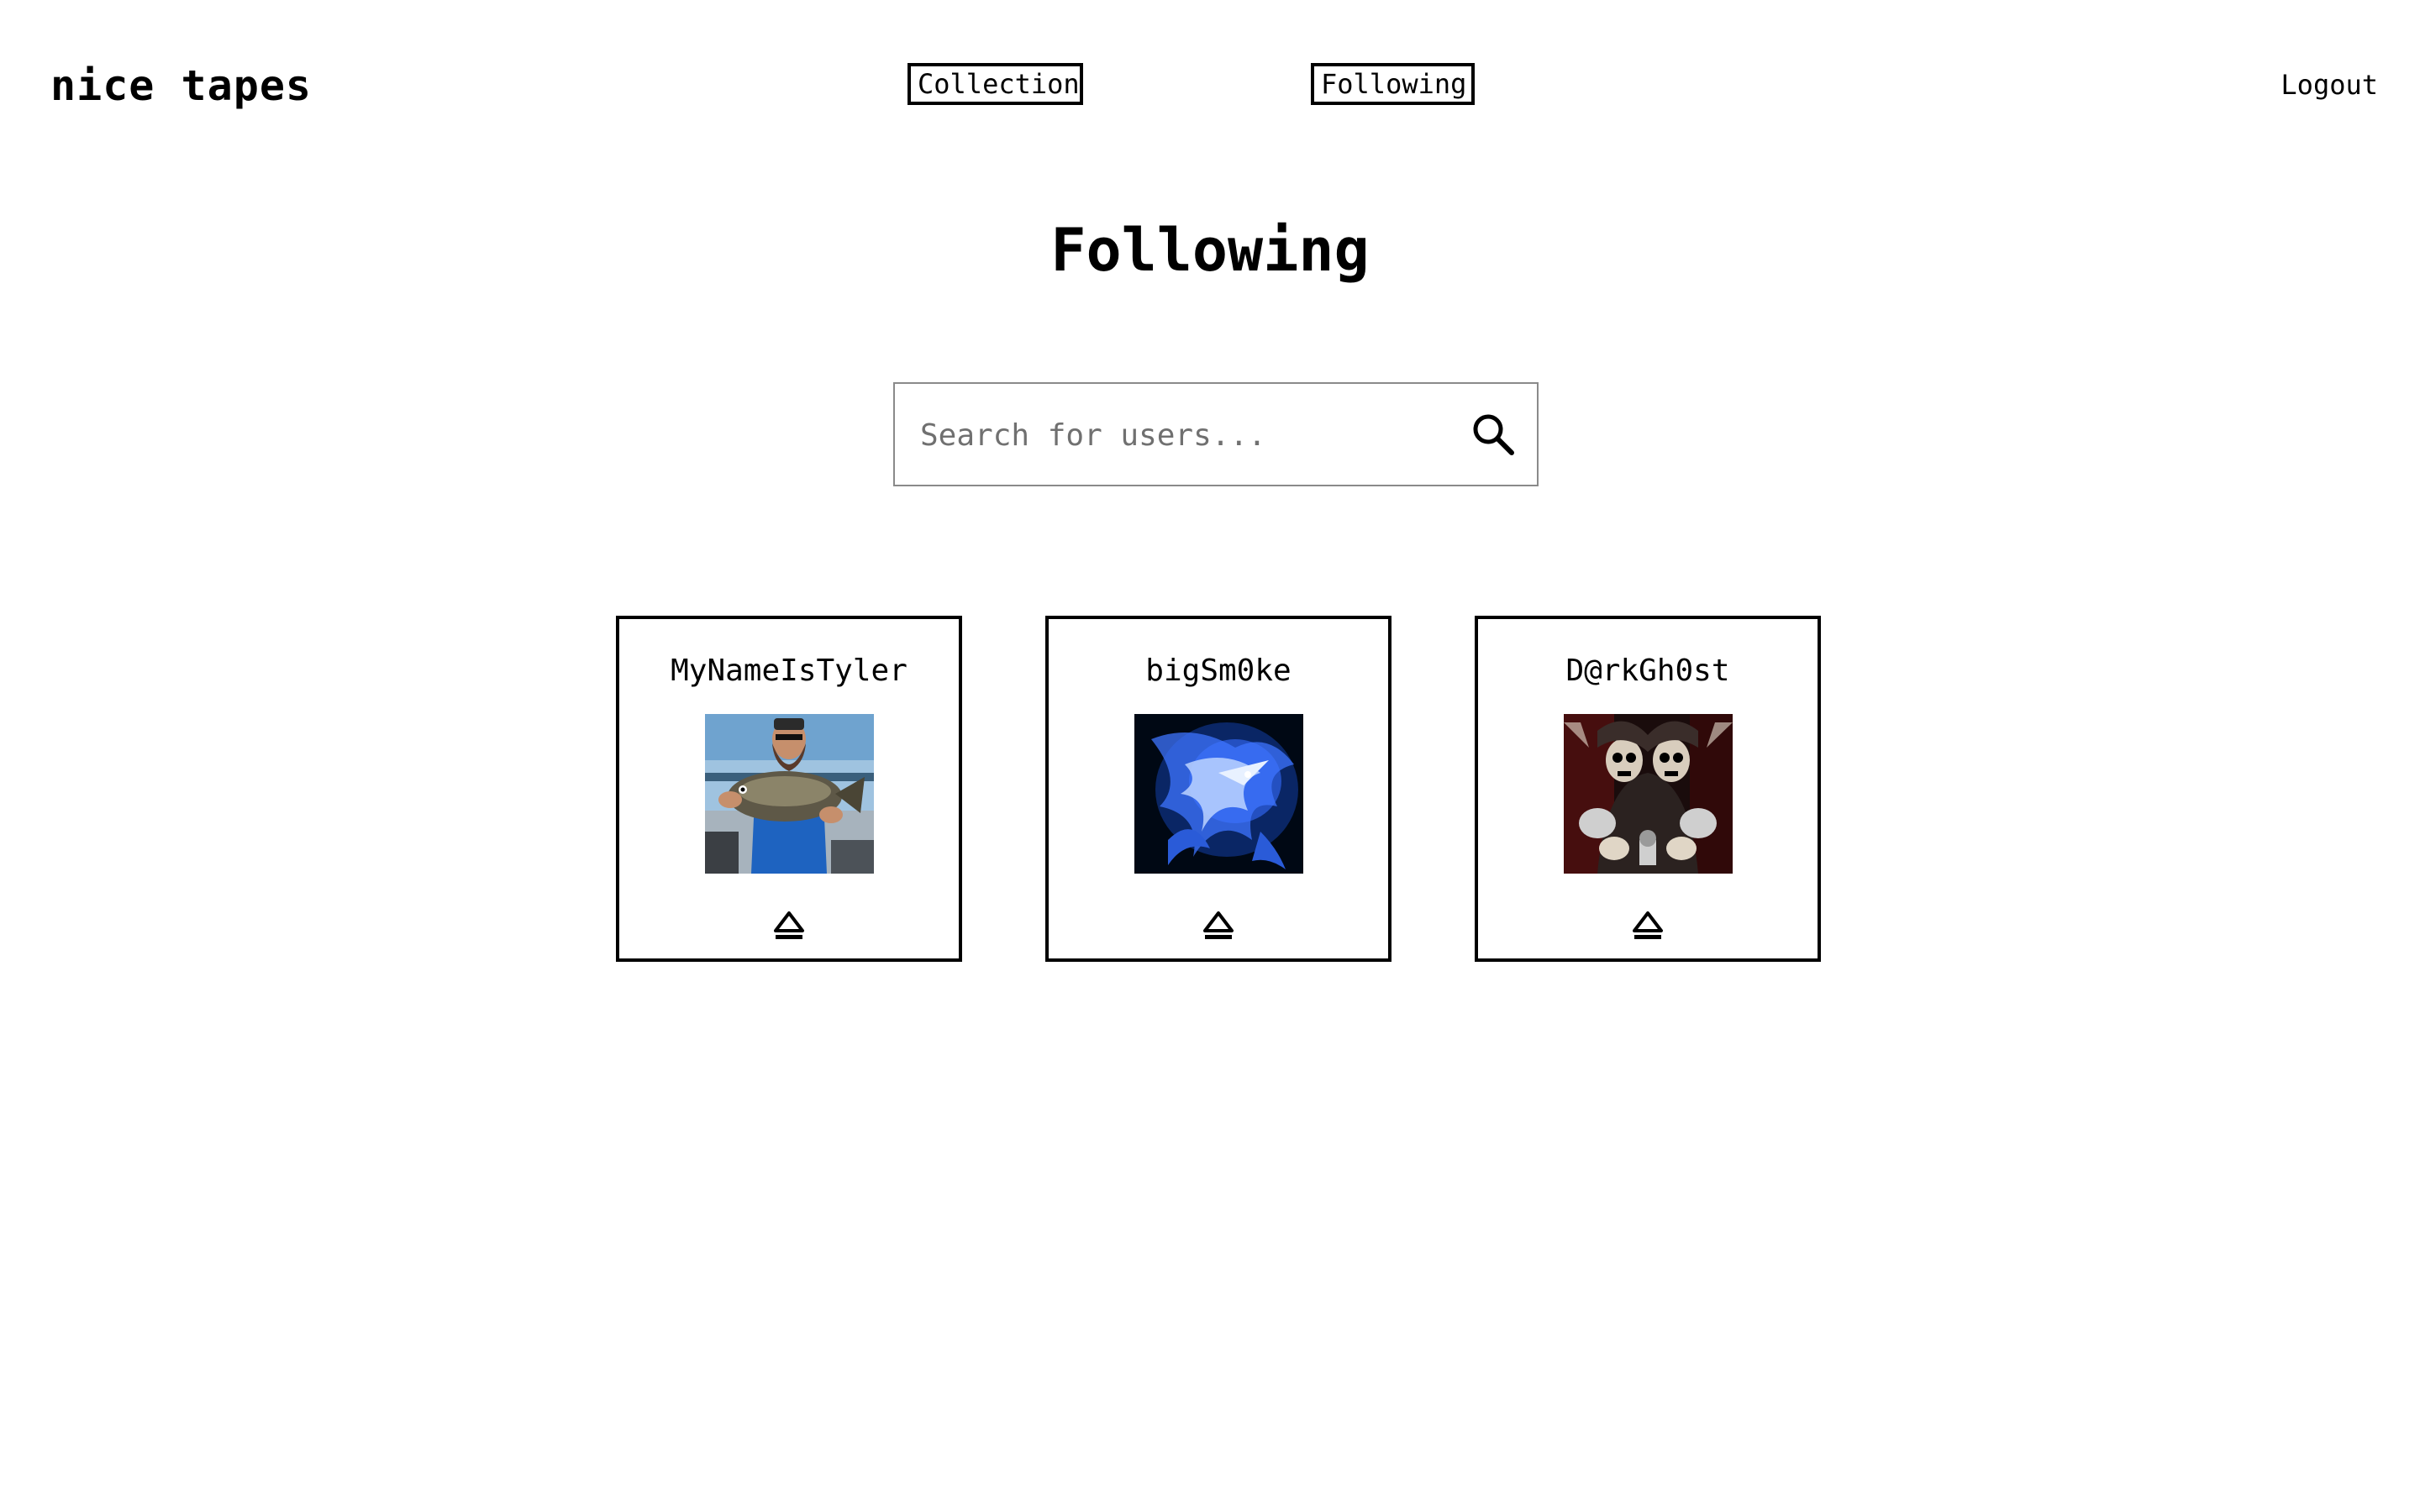  I want to click on user-card: D@rkGh0st, so click(1648, 789).